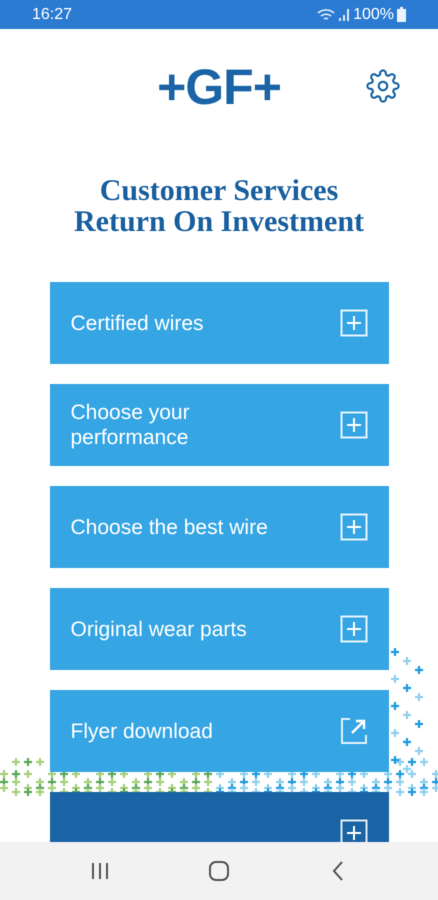  I want to click on battery-icon, so click(401, 14).